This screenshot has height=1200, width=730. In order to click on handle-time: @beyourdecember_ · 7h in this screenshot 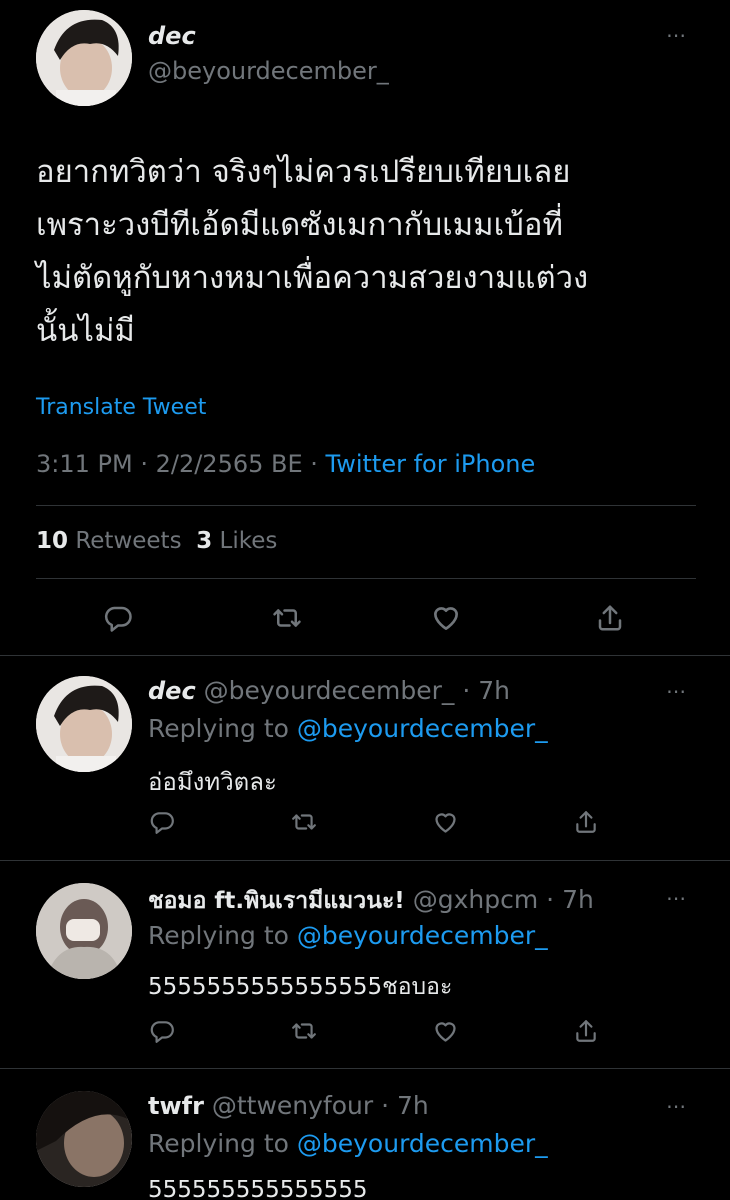, I will do `click(357, 690)`.